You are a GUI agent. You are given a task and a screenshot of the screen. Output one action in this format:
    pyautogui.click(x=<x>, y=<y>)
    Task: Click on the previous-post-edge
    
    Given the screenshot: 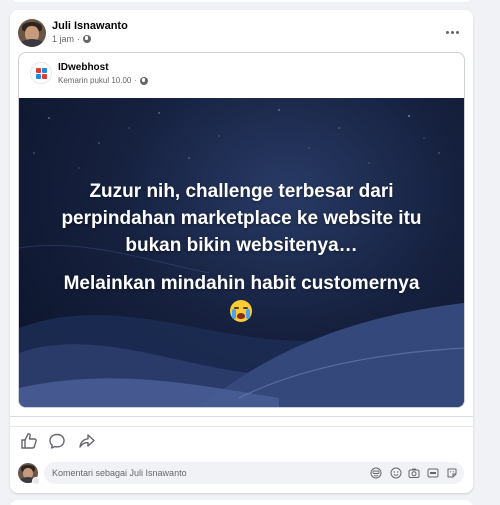 What is the action you would take?
    pyautogui.click(x=241, y=1)
    